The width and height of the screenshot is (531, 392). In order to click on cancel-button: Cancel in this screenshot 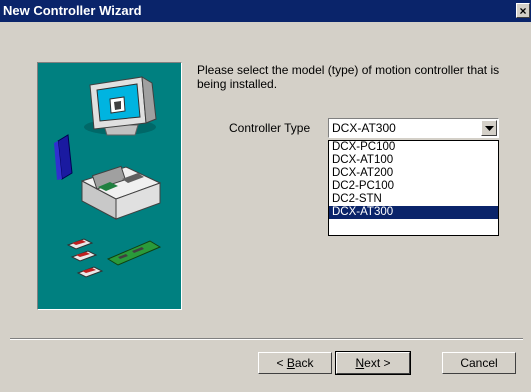, I will do `click(479, 363)`.